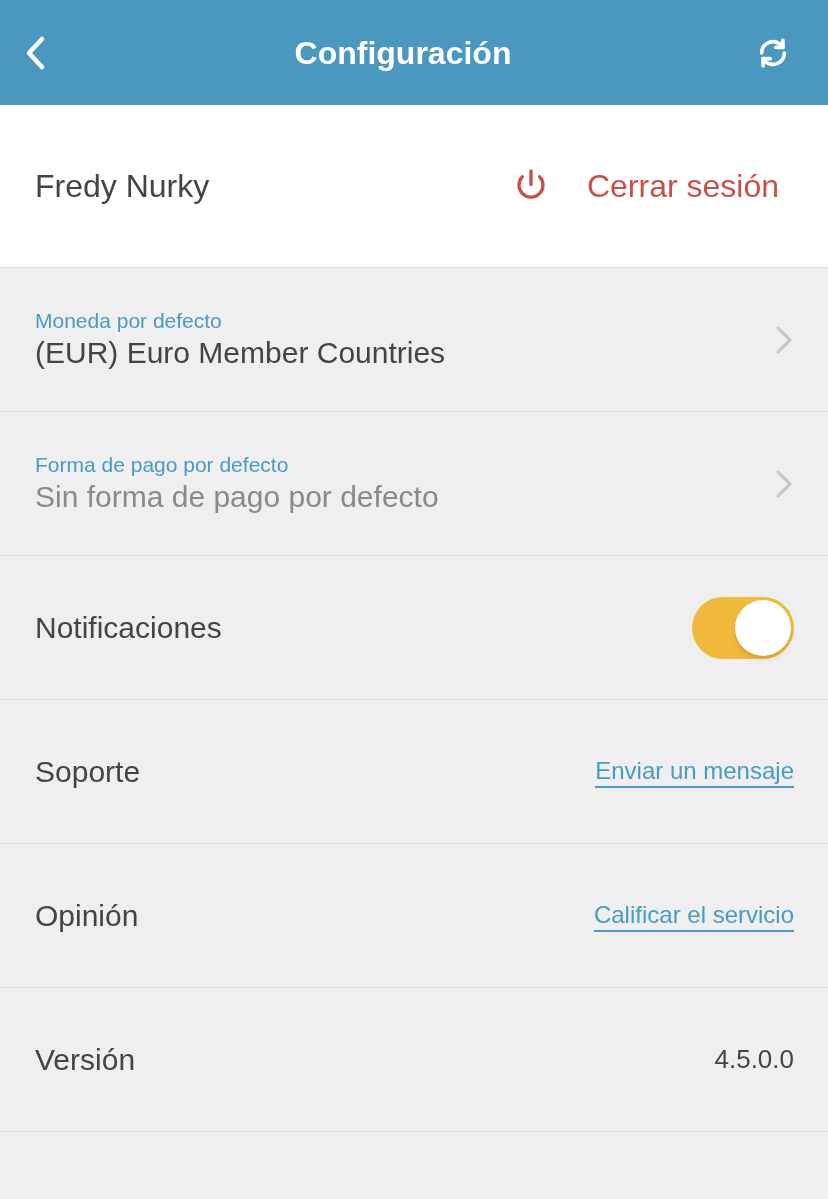  Describe the element at coordinates (122, 186) in the screenshot. I see `user-name: Fredy Nurky` at that location.